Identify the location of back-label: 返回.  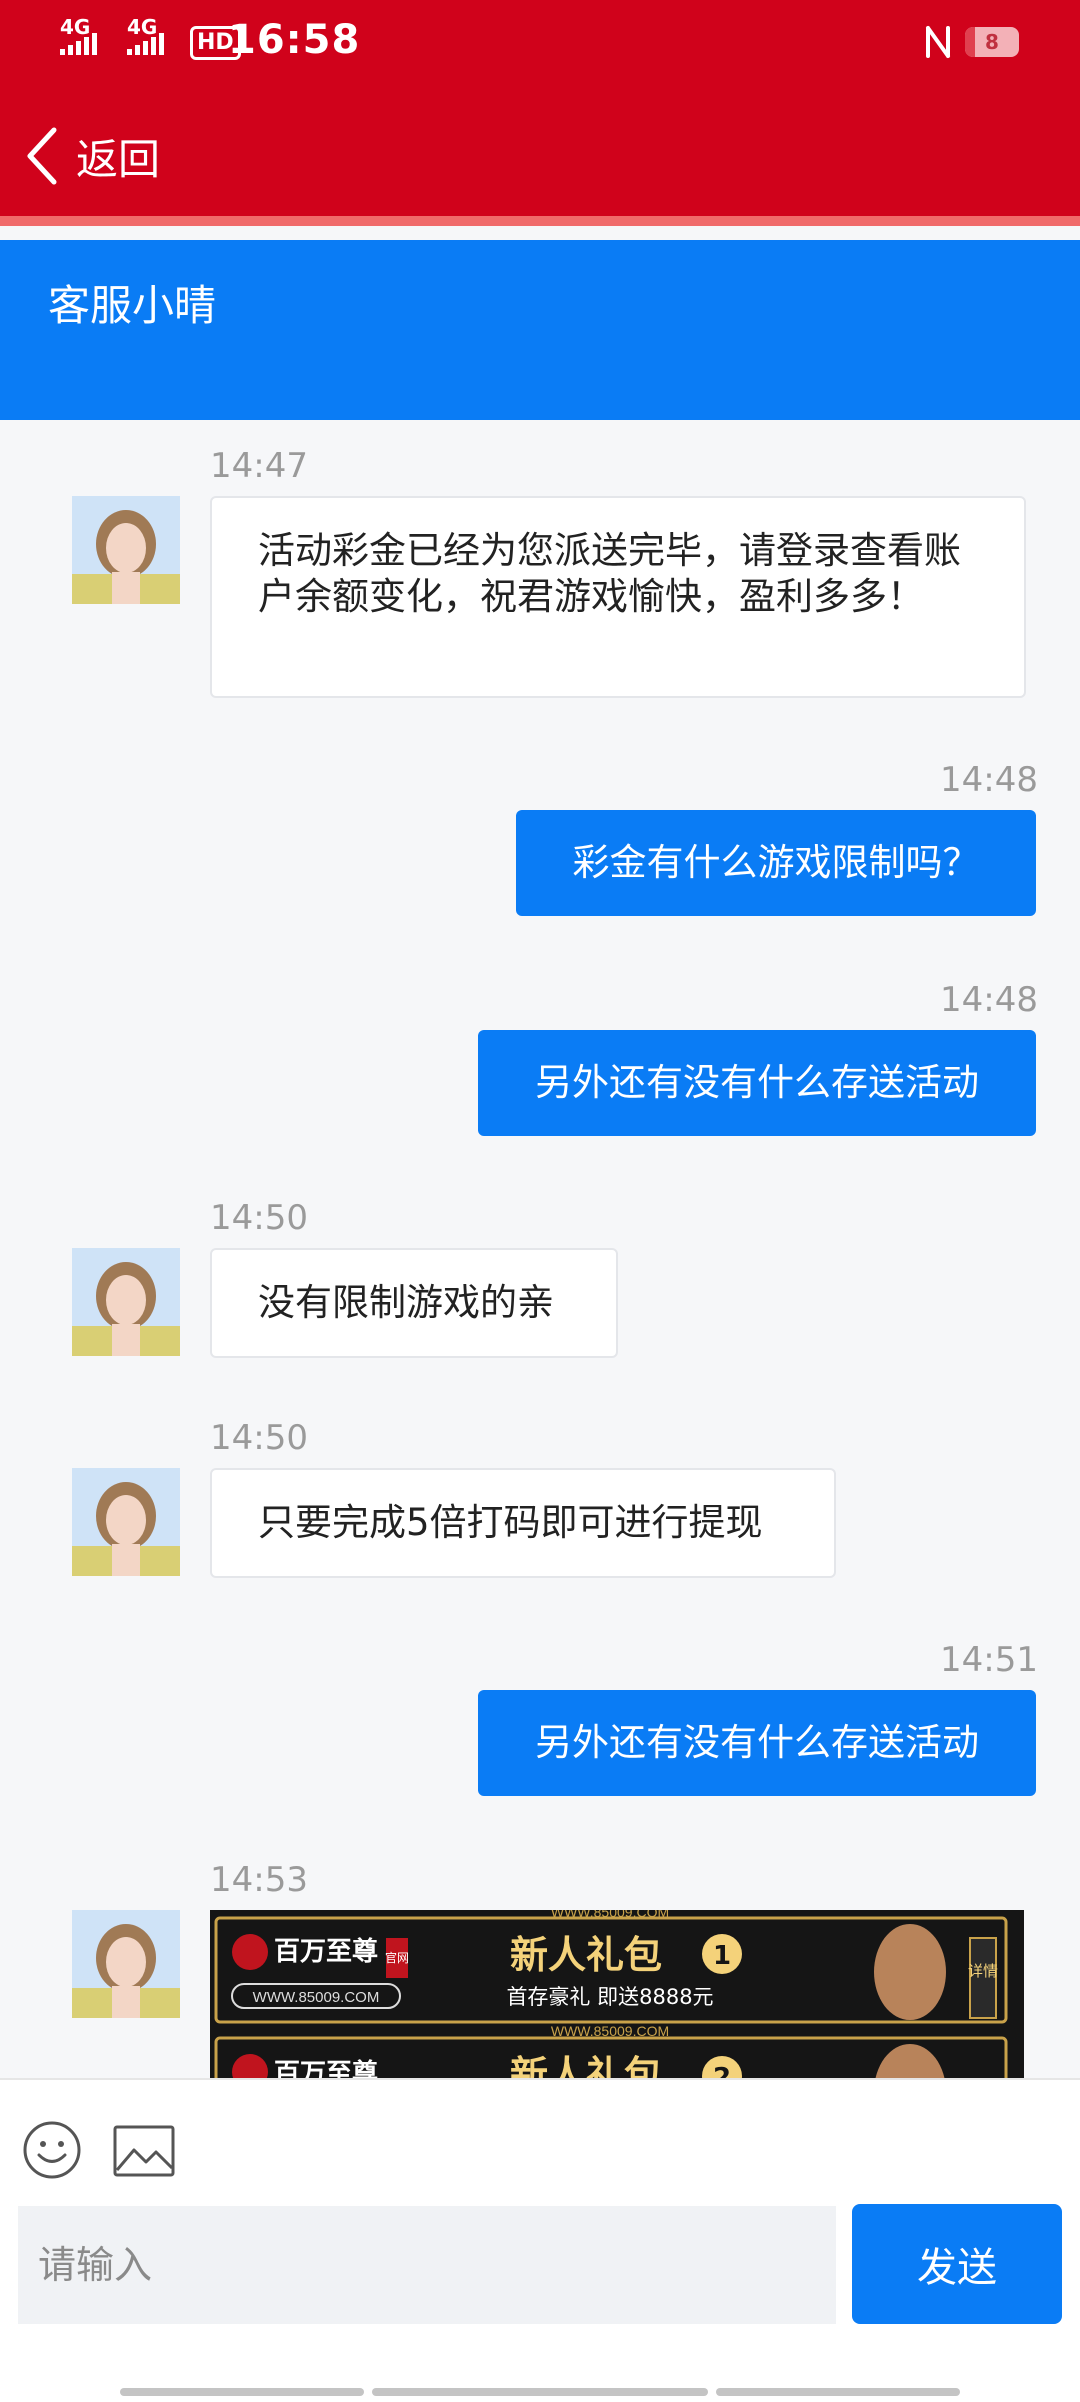
(118, 159).